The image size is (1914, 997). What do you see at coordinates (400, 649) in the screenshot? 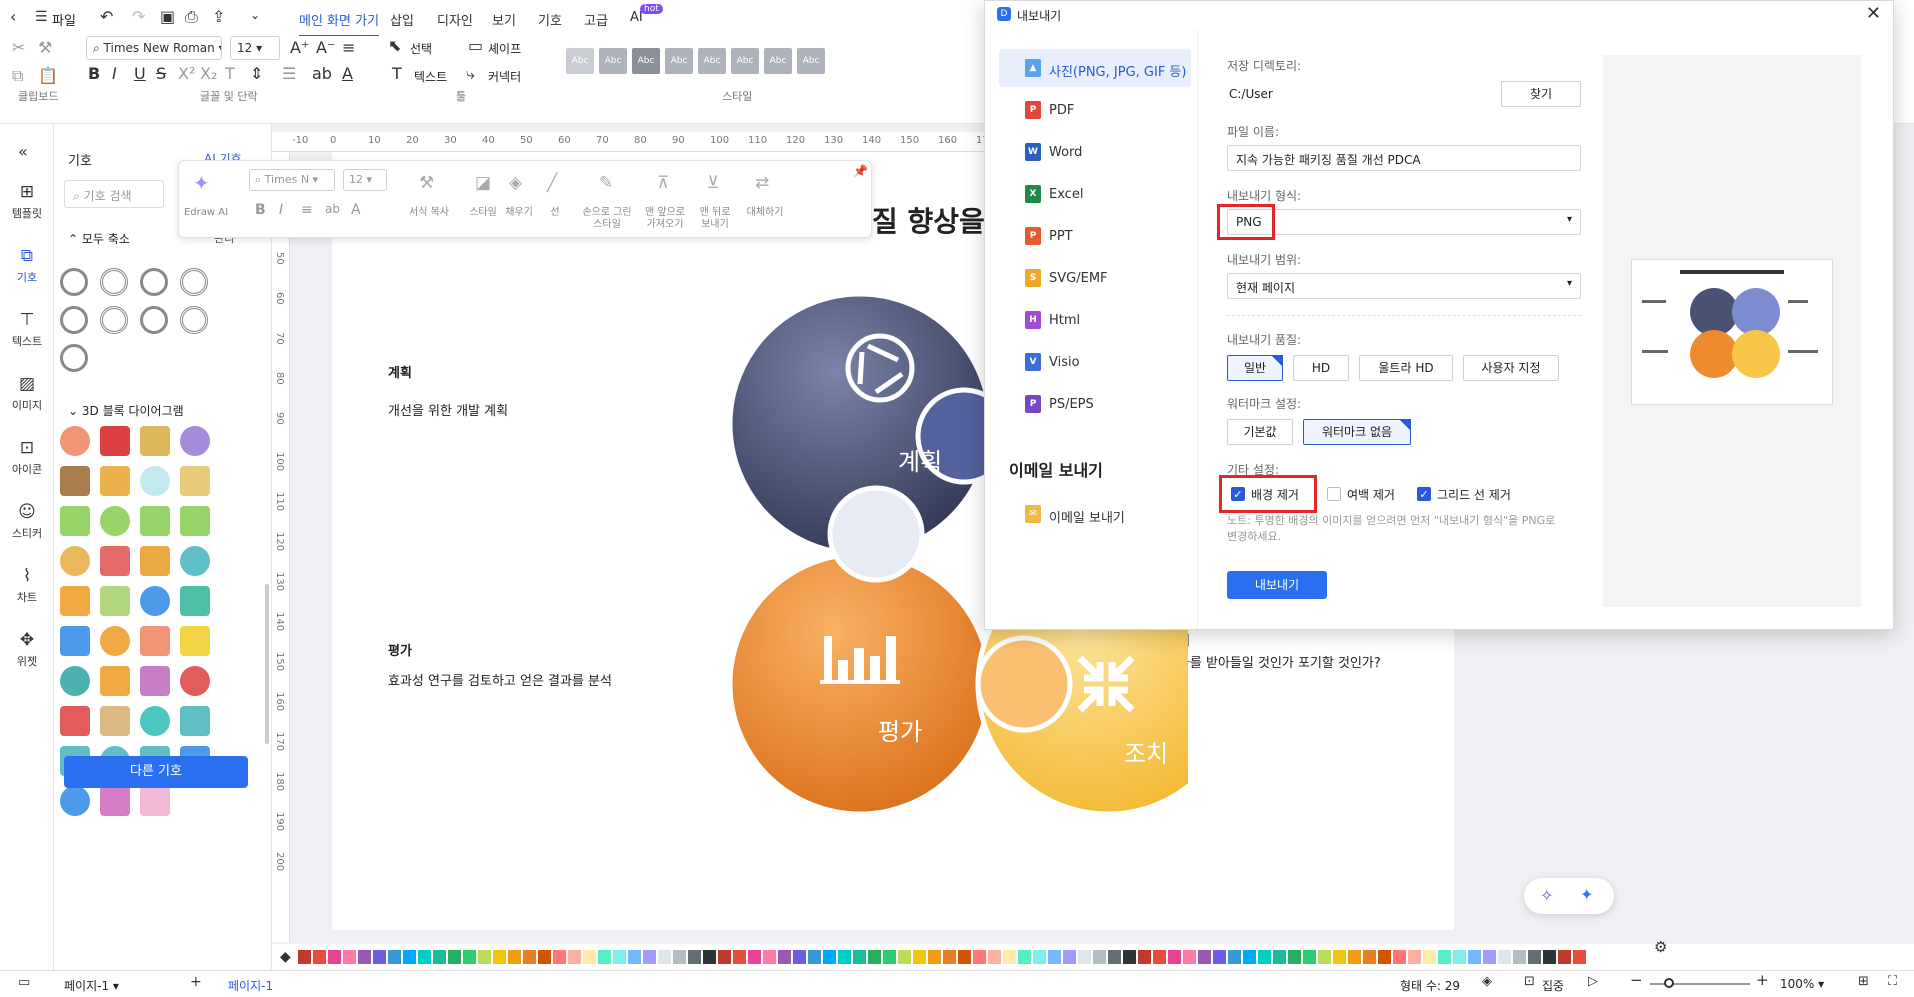
I see `eval-heading: 평가` at bounding box center [400, 649].